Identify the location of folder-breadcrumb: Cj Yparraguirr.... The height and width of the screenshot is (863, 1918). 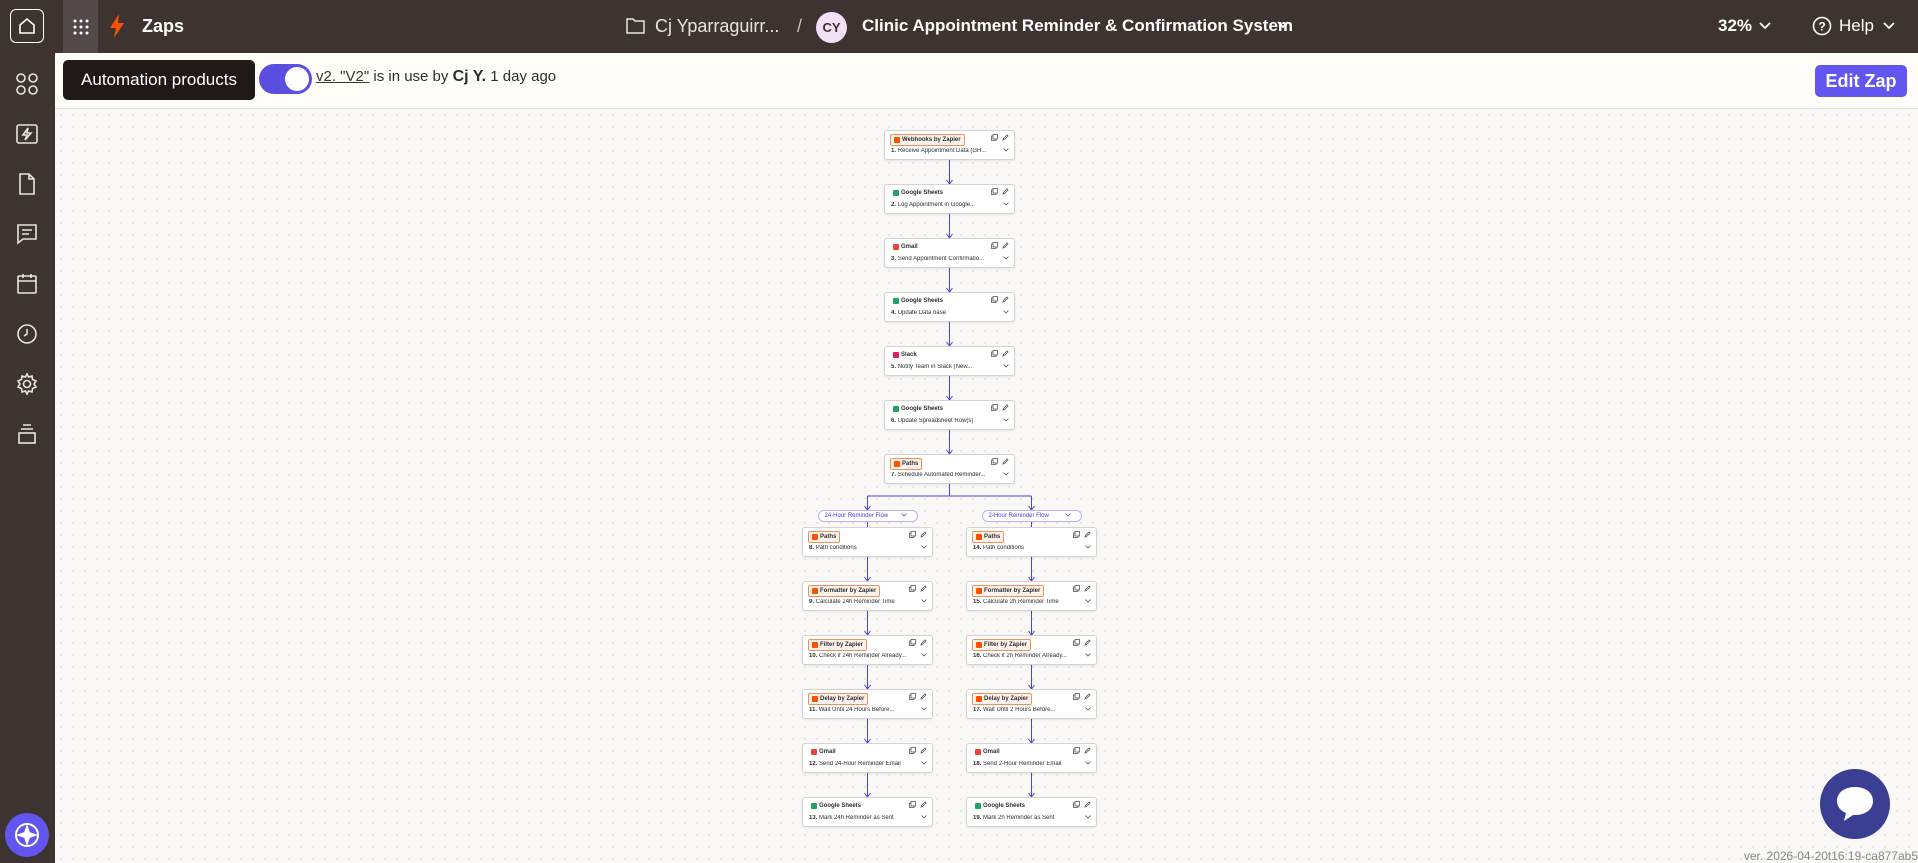
(717, 26).